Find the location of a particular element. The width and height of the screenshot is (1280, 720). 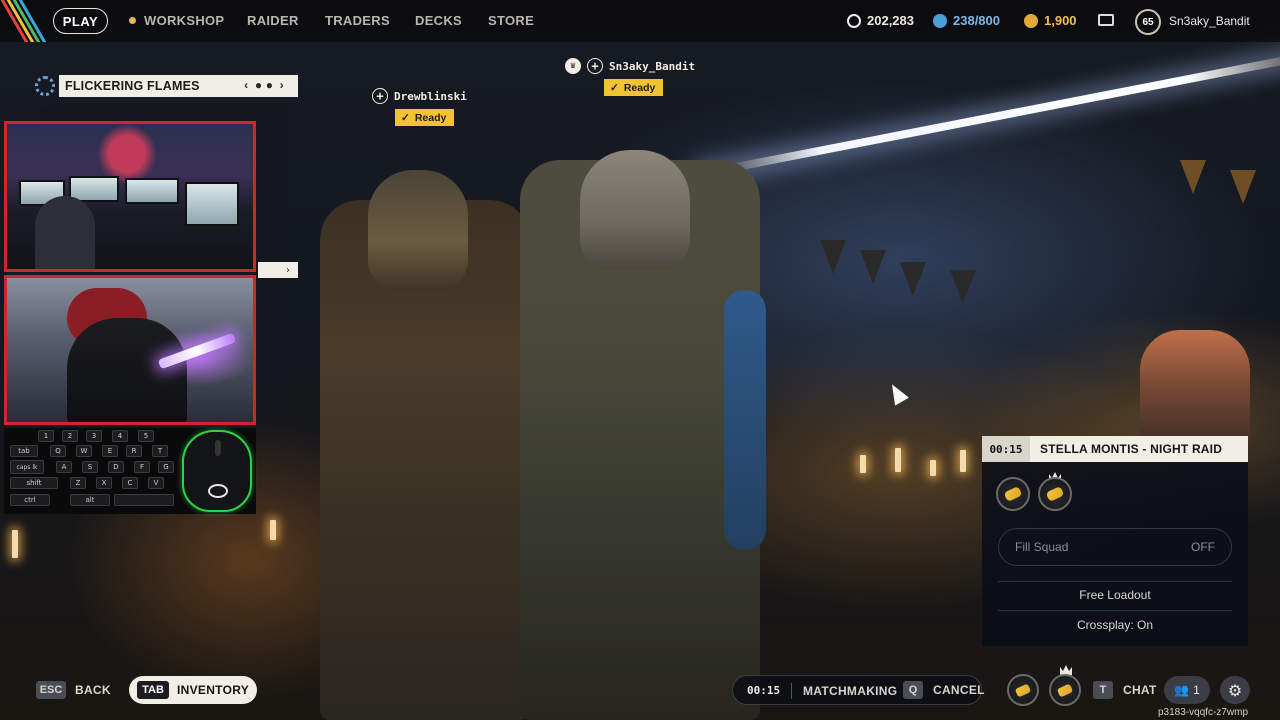

key: alt is located at coordinates (90, 500).